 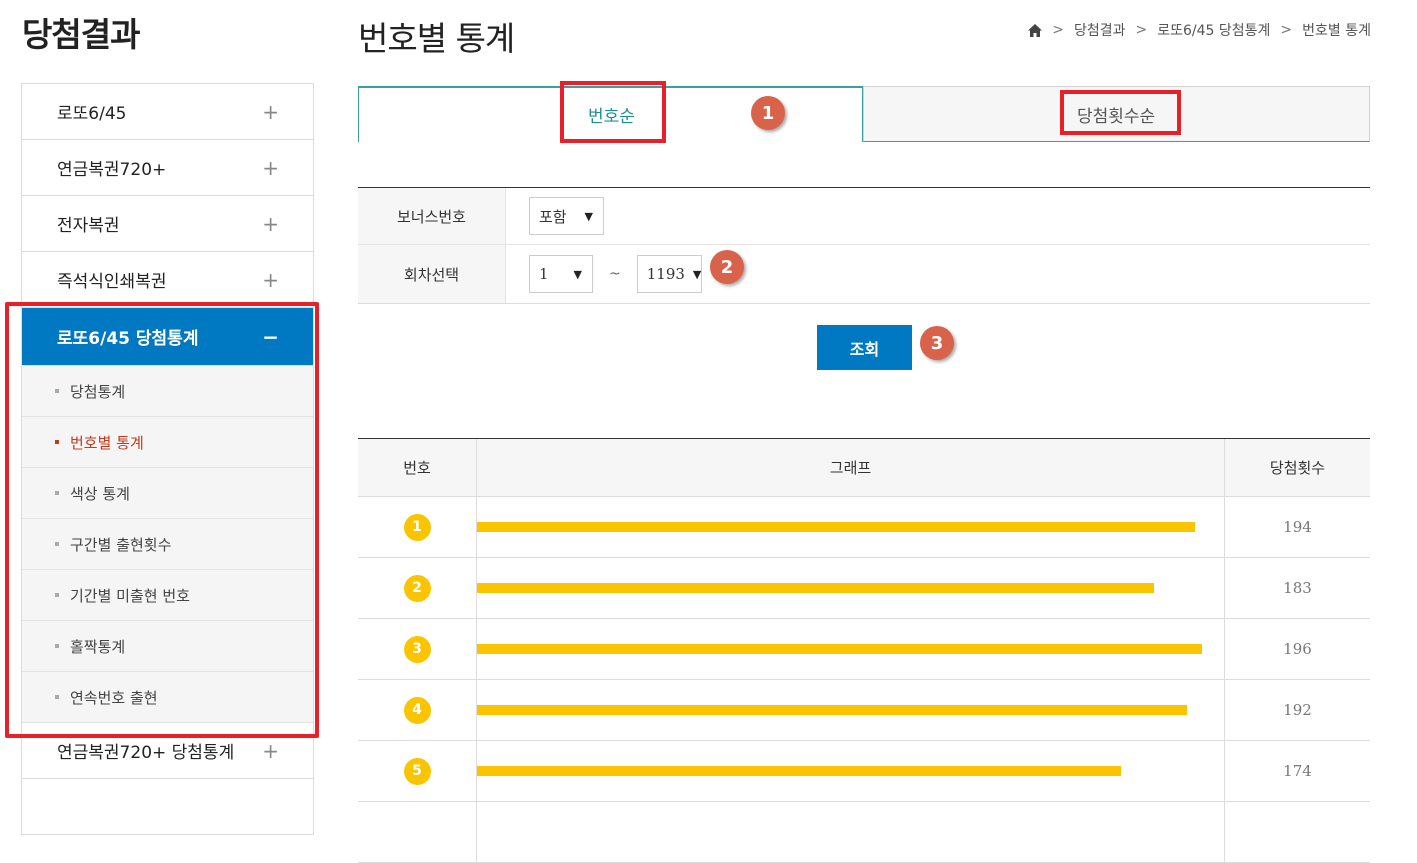 I want to click on table-row: 1 194, so click(x=864, y=527).